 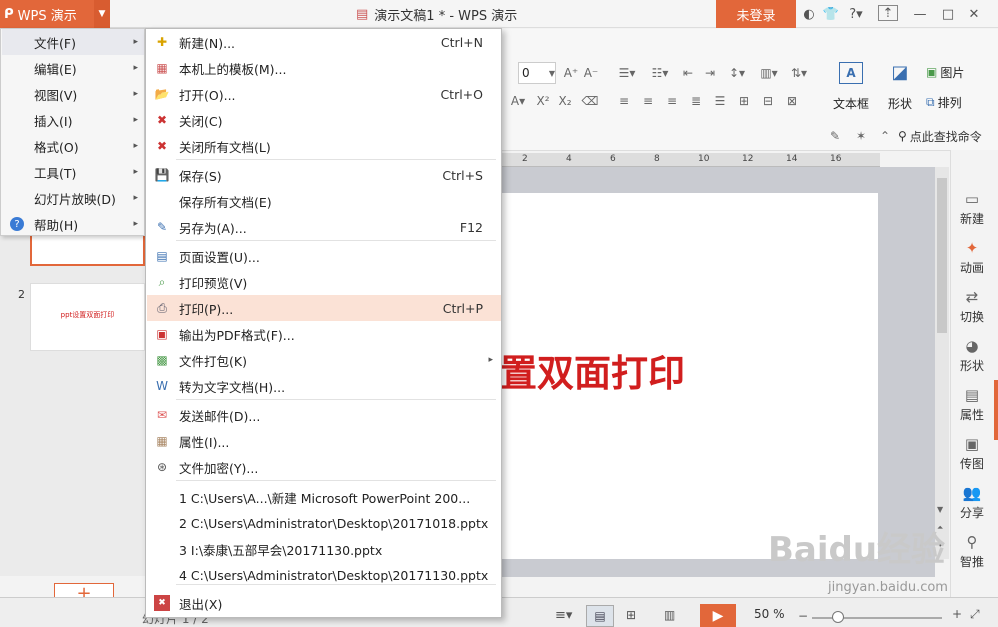 I want to click on app-menu-dropdown-button: ▼, so click(x=102, y=14).